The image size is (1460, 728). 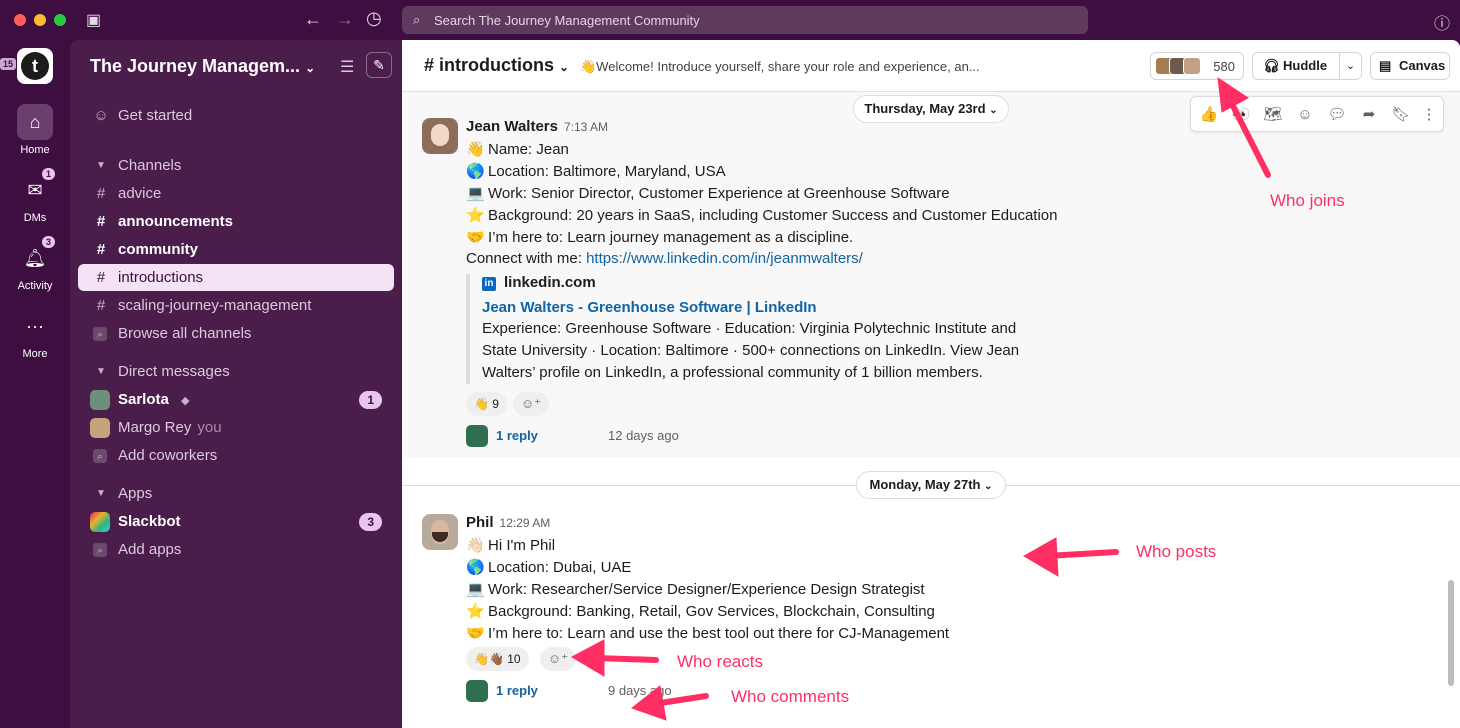 What do you see at coordinates (1176, 551) in the screenshot?
I see `annotation-who-posts: Who posts` at bounding box center [1176, 551].